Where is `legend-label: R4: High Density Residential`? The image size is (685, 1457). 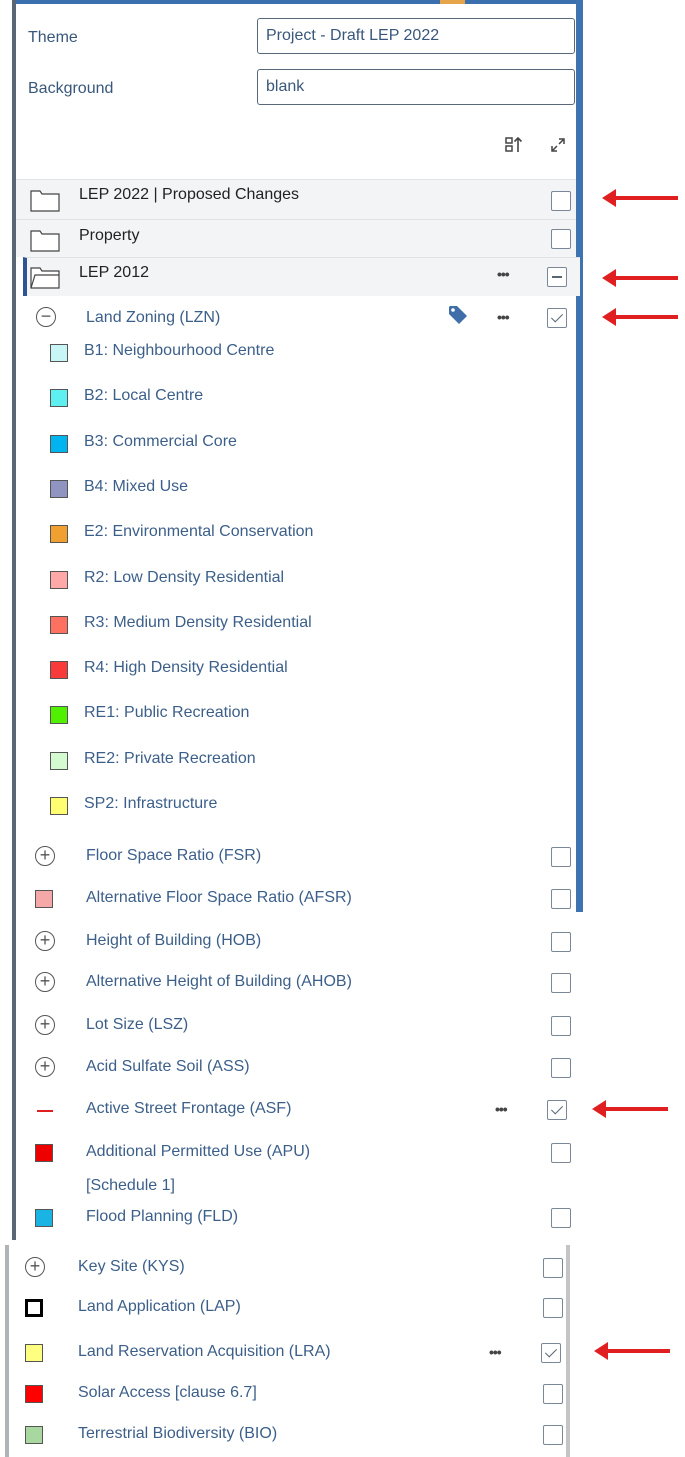
legend-label: R4: High Density Residential is located at coordinates (186, 668).